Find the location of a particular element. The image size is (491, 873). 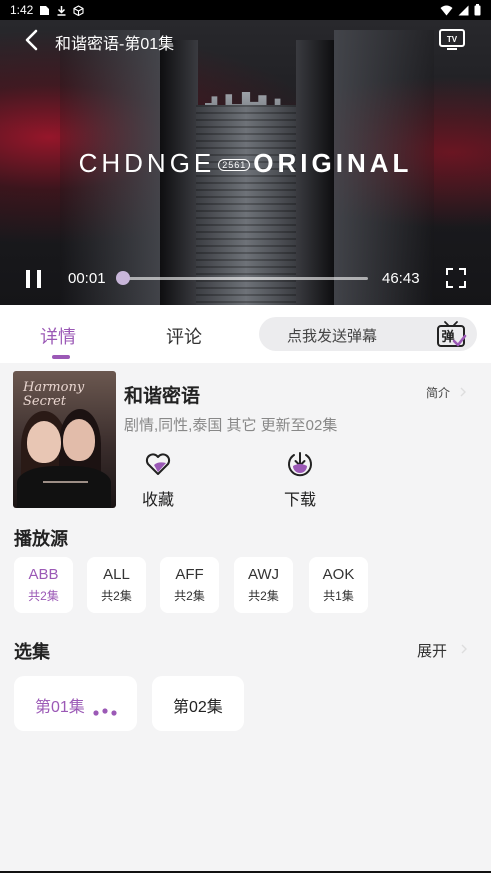

signal-icon is located at coordinates (463, 10).